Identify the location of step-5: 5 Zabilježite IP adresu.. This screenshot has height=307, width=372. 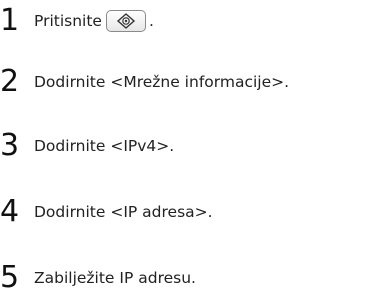
(98, 278).